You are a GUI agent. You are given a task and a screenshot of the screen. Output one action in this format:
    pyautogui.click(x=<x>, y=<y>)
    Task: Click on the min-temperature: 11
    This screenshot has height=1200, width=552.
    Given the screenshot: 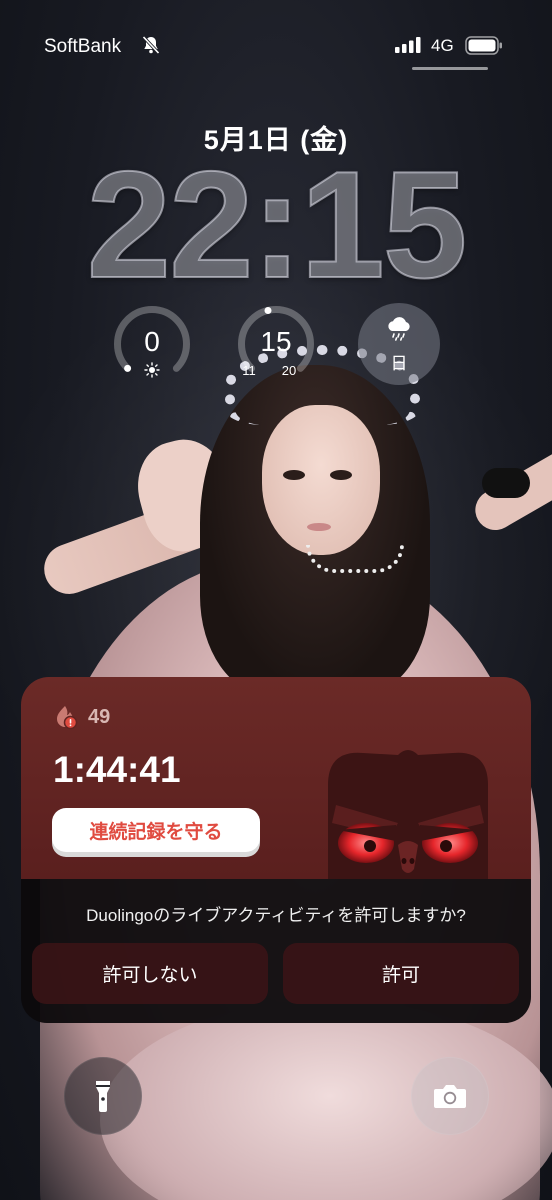 What is the action you would take?
    pyautogui.click(x=249, y=370)
    